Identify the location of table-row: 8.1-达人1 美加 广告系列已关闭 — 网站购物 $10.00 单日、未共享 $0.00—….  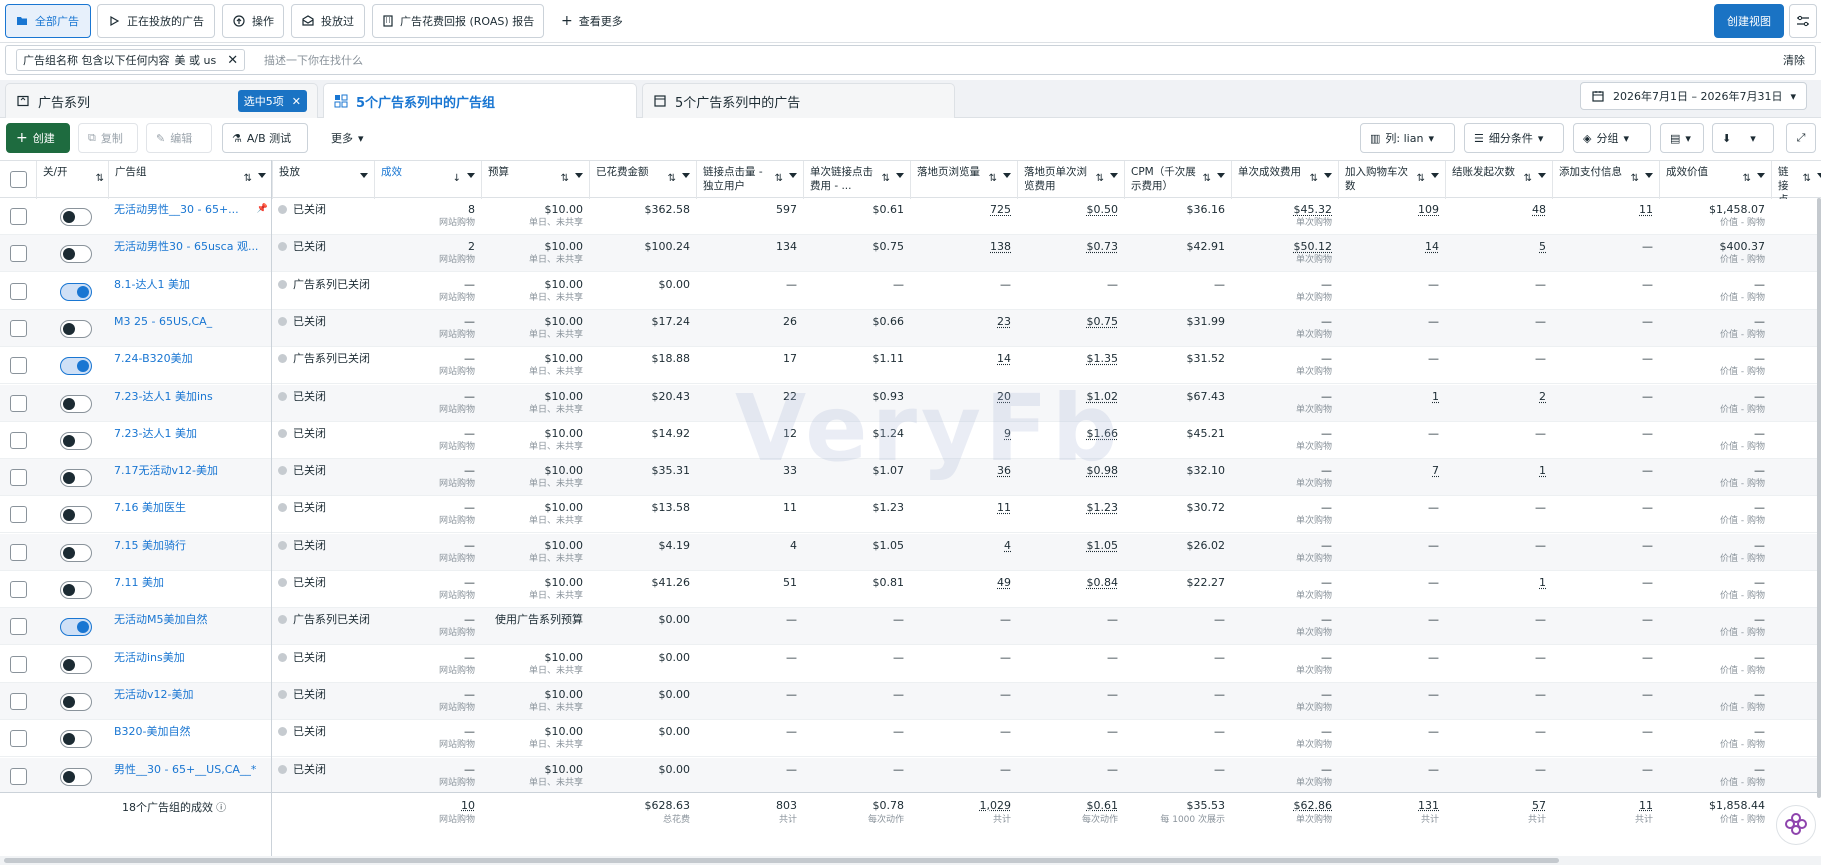
(910, 291).